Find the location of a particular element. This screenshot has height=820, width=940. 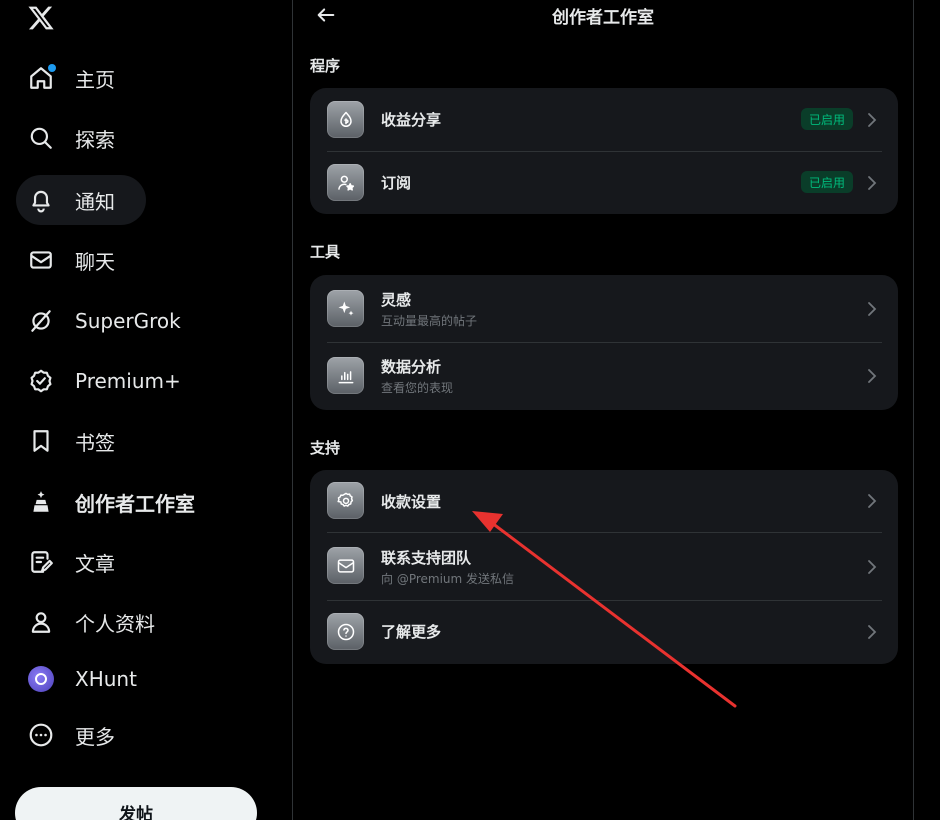

help-icon is located at coordinates (345, 631).